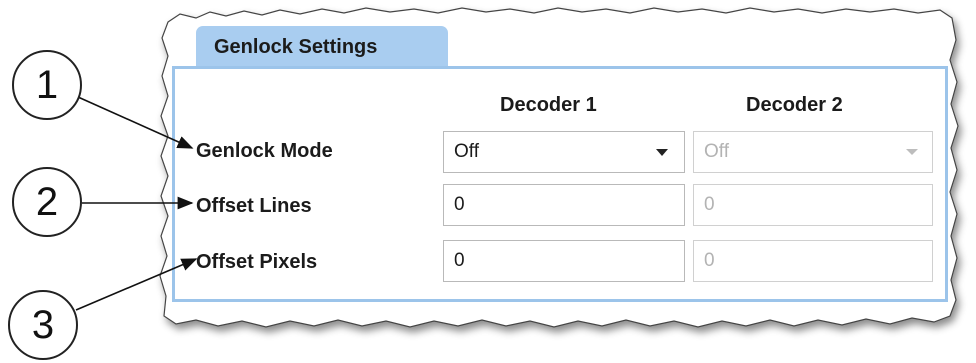 This screenshot has width=976, height=363. Describe the element at coordinates (136, 284) in the screenshot. I see `callout-3-arrow` at that location.